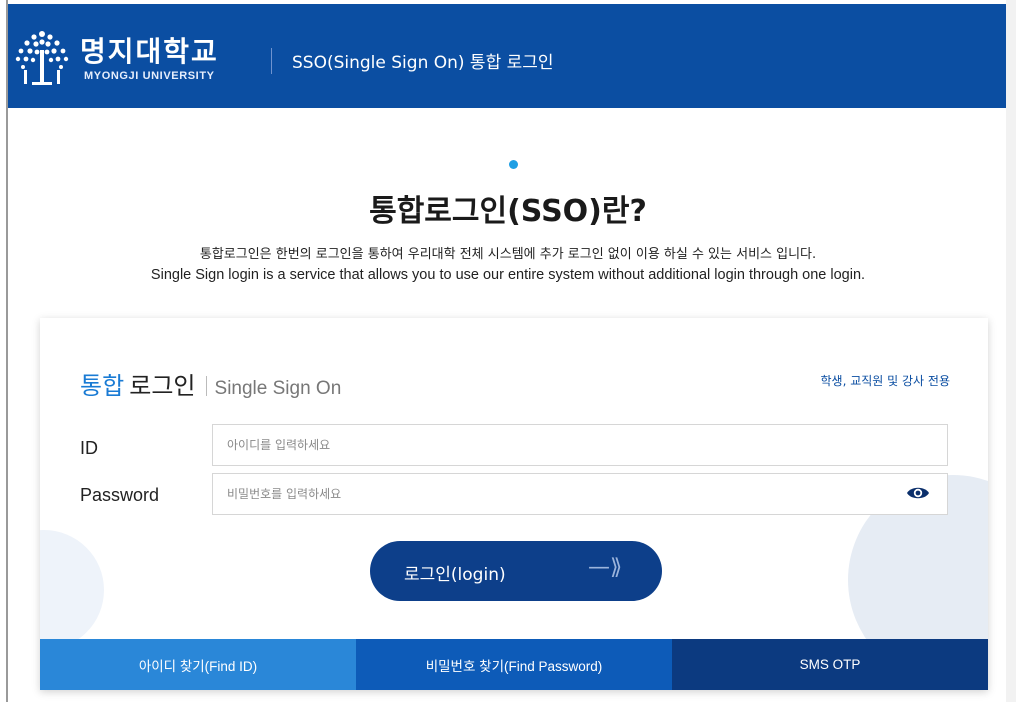 The width and height of the screenshot is (1016, 702). What do you see at coordinates (206, 386) in the screenshot?
I see `title-divider` at bounding box center [206, 386].